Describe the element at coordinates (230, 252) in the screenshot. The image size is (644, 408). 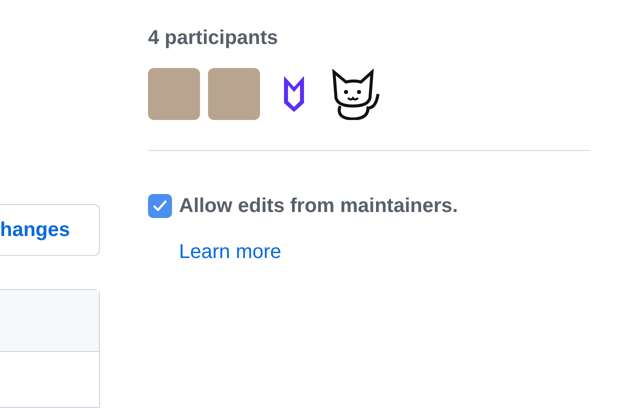
I see `learn-more-link: Learn more` at that location.